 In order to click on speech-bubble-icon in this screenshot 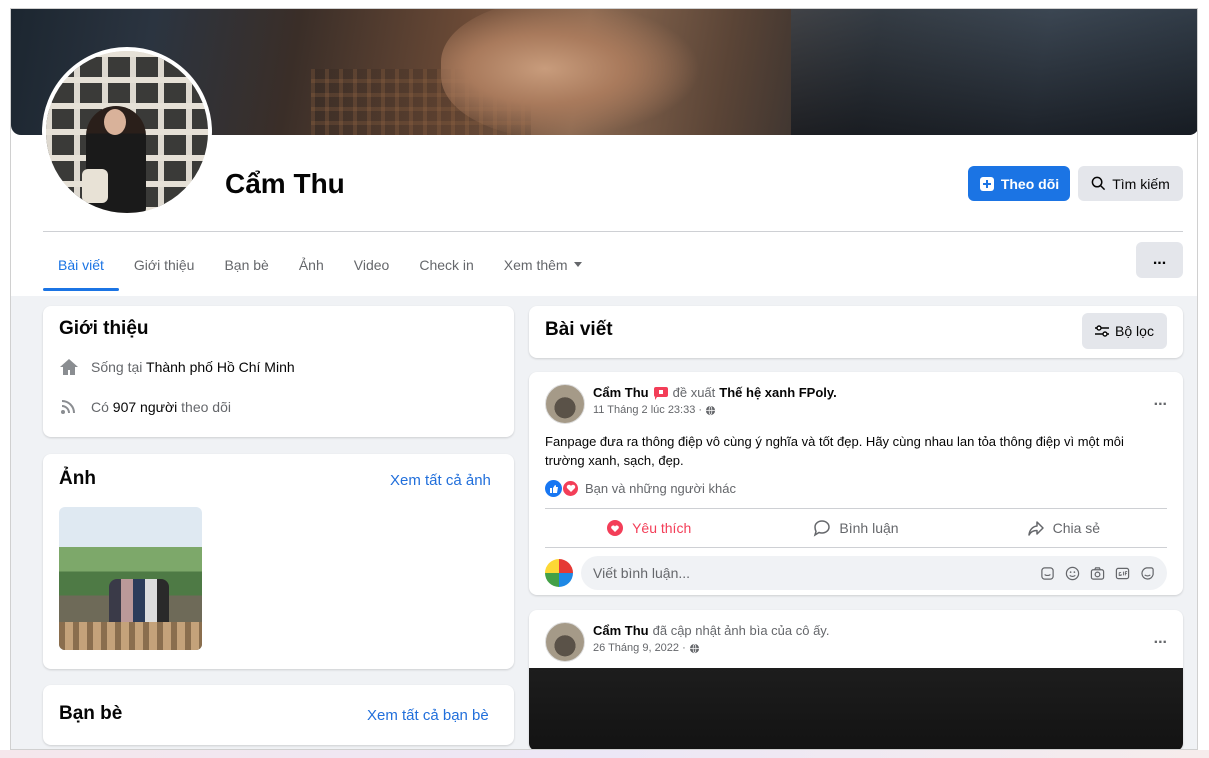, I will do `click(822, 528)`.